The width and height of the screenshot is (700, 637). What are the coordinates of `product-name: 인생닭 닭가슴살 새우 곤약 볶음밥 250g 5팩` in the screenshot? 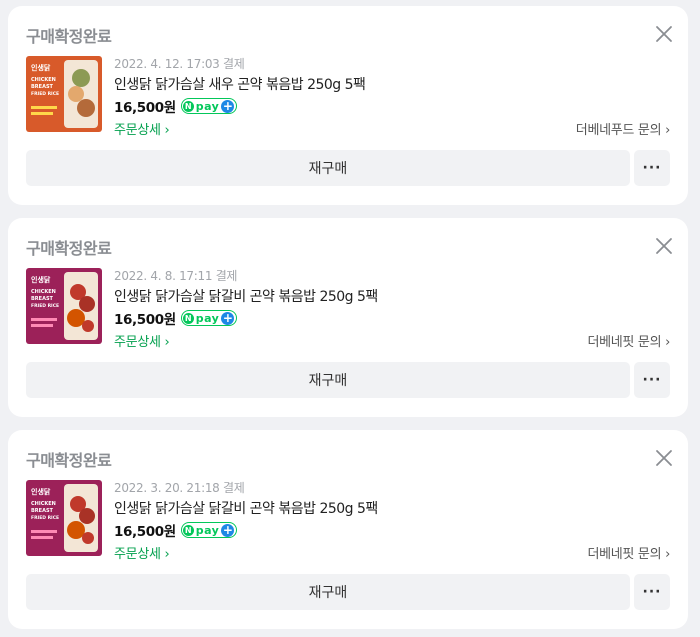 It's located at (240, 84).